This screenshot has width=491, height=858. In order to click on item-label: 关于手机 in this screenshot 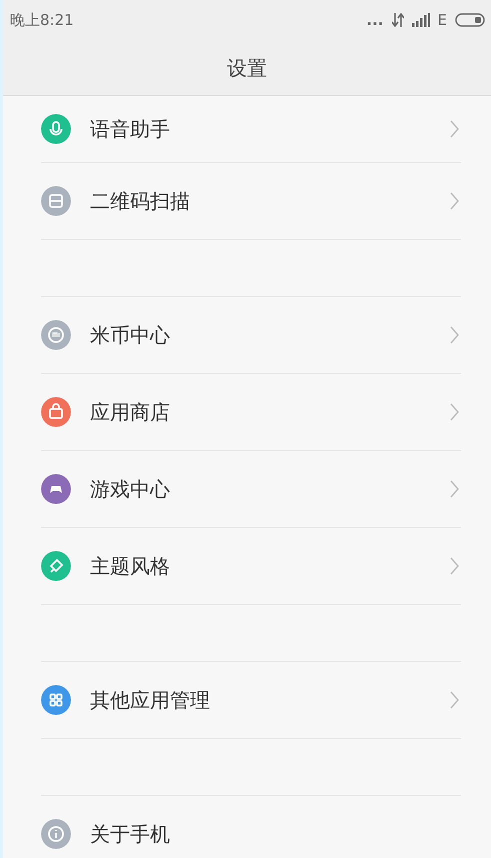, I will do `click(130, 834)`.